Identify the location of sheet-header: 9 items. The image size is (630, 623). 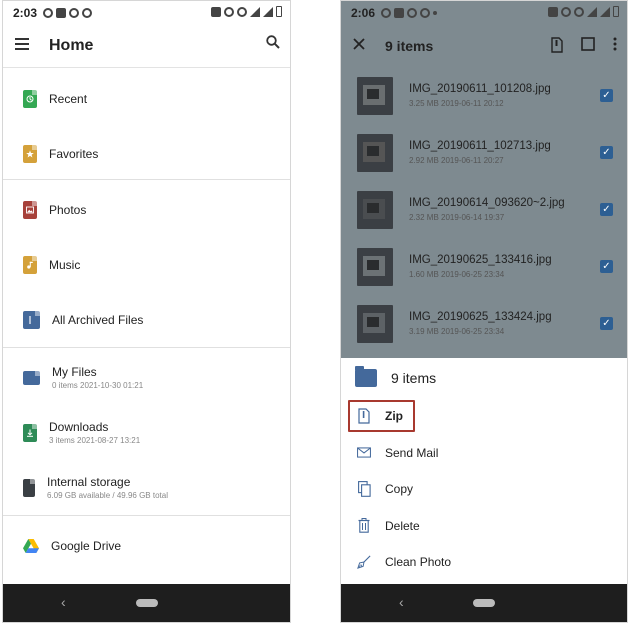
(484, 378).